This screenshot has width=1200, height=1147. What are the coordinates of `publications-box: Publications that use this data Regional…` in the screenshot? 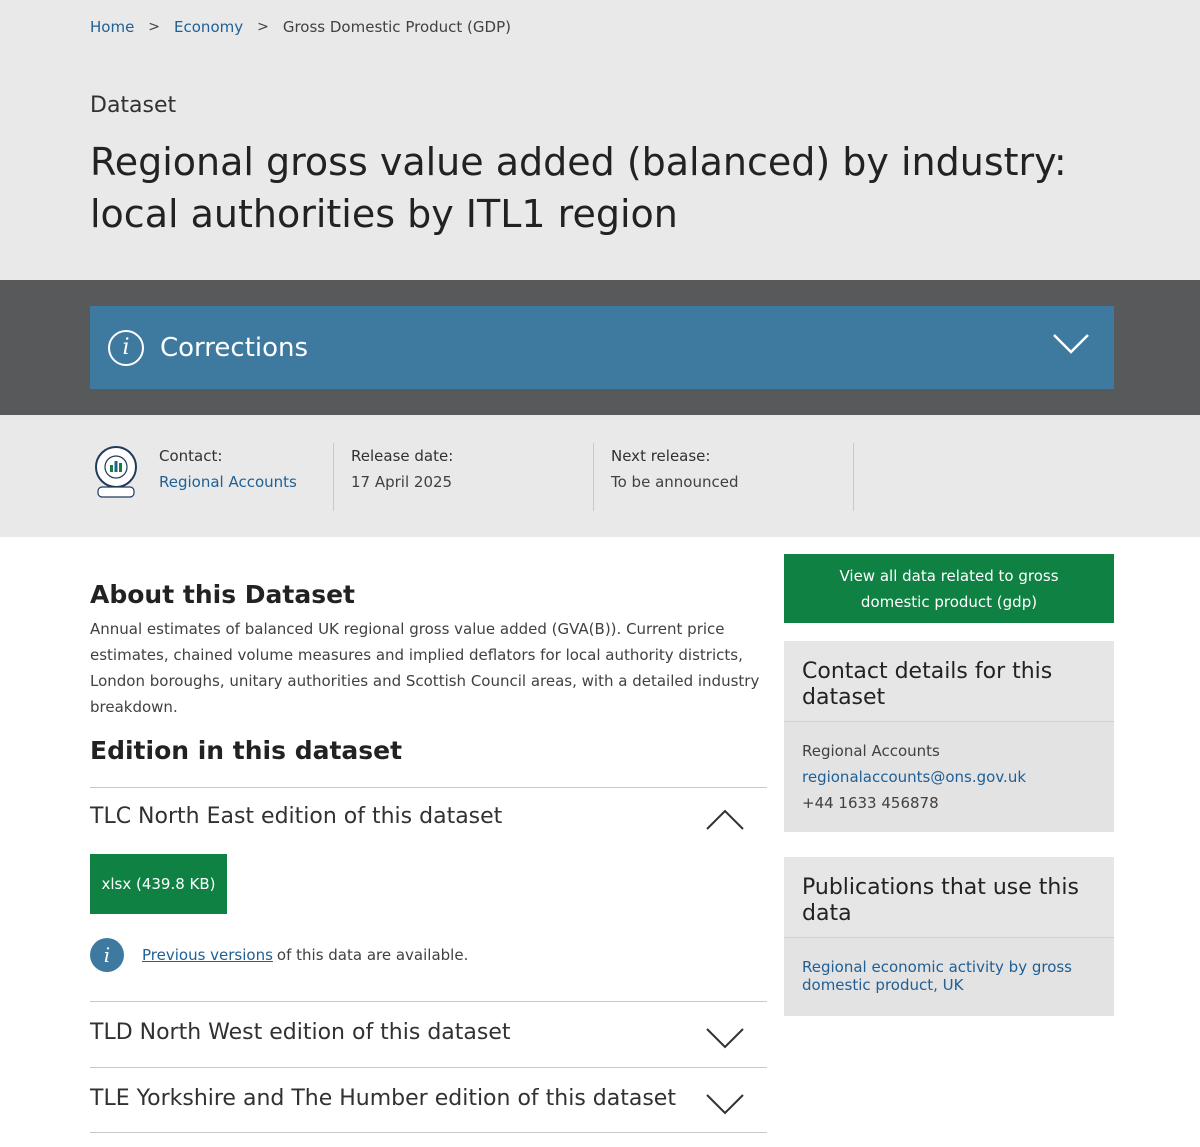 It's located at (949, 936).